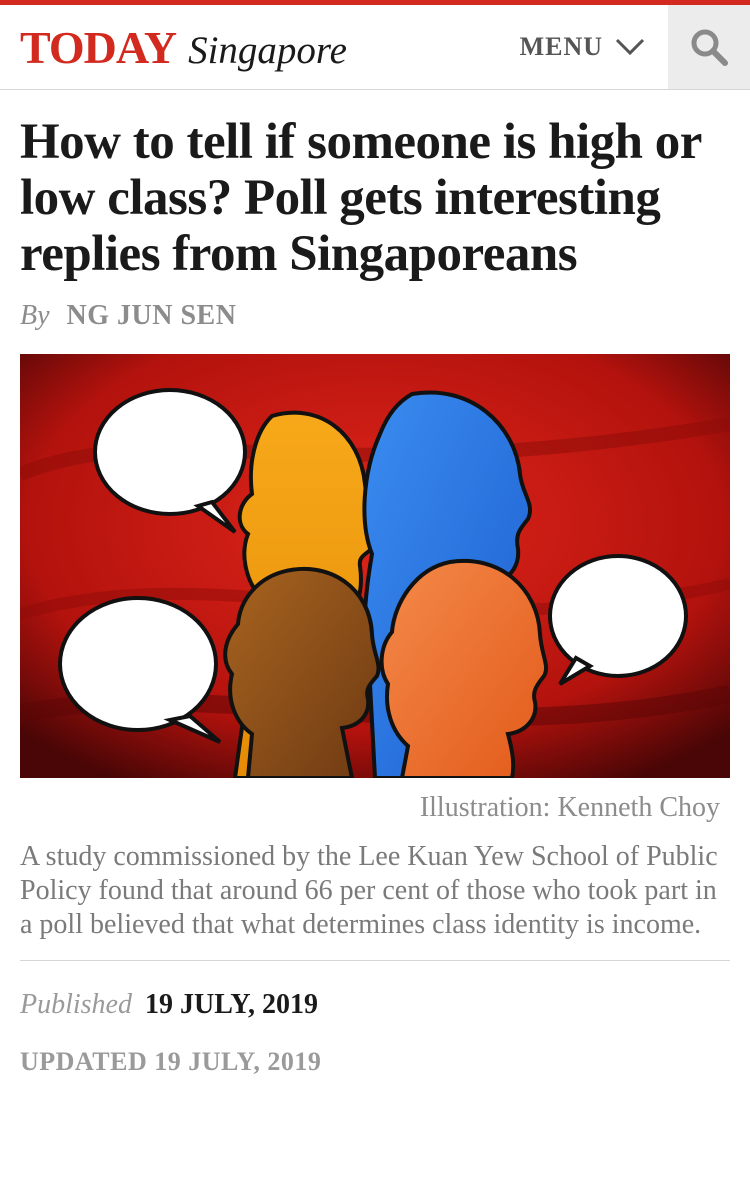 The width and height of the screenshot is (750, 1180). I want to click on search-button, so click(709, 47).